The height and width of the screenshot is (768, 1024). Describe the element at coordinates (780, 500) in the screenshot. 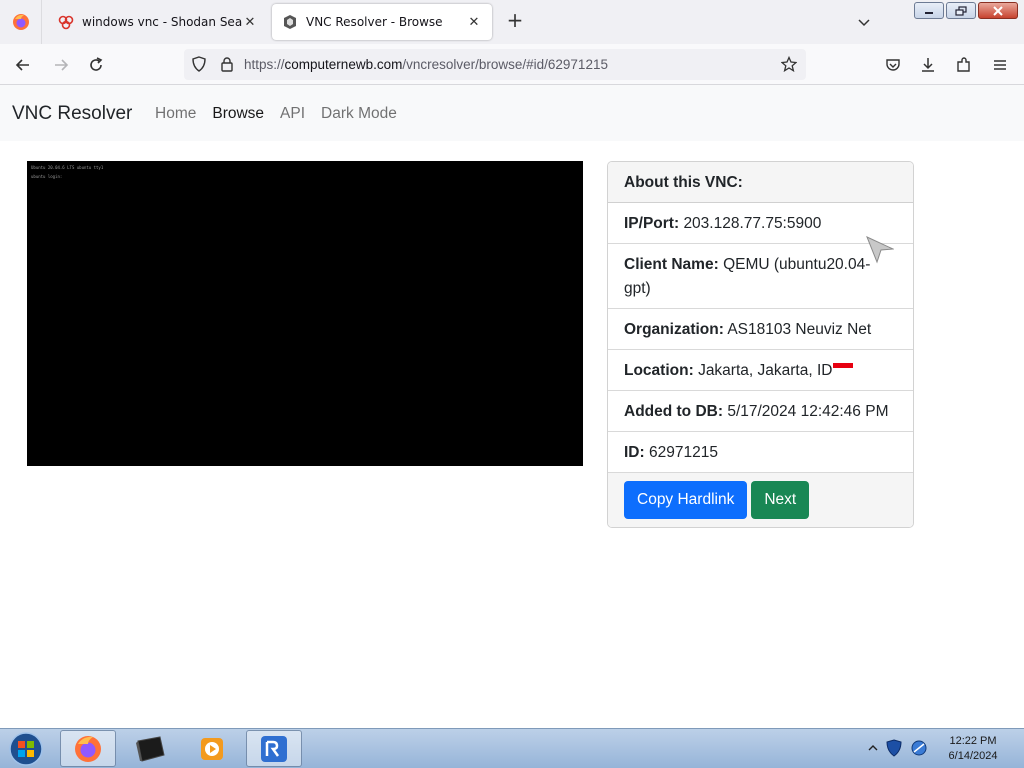

I see `next-button: Next` at that location.